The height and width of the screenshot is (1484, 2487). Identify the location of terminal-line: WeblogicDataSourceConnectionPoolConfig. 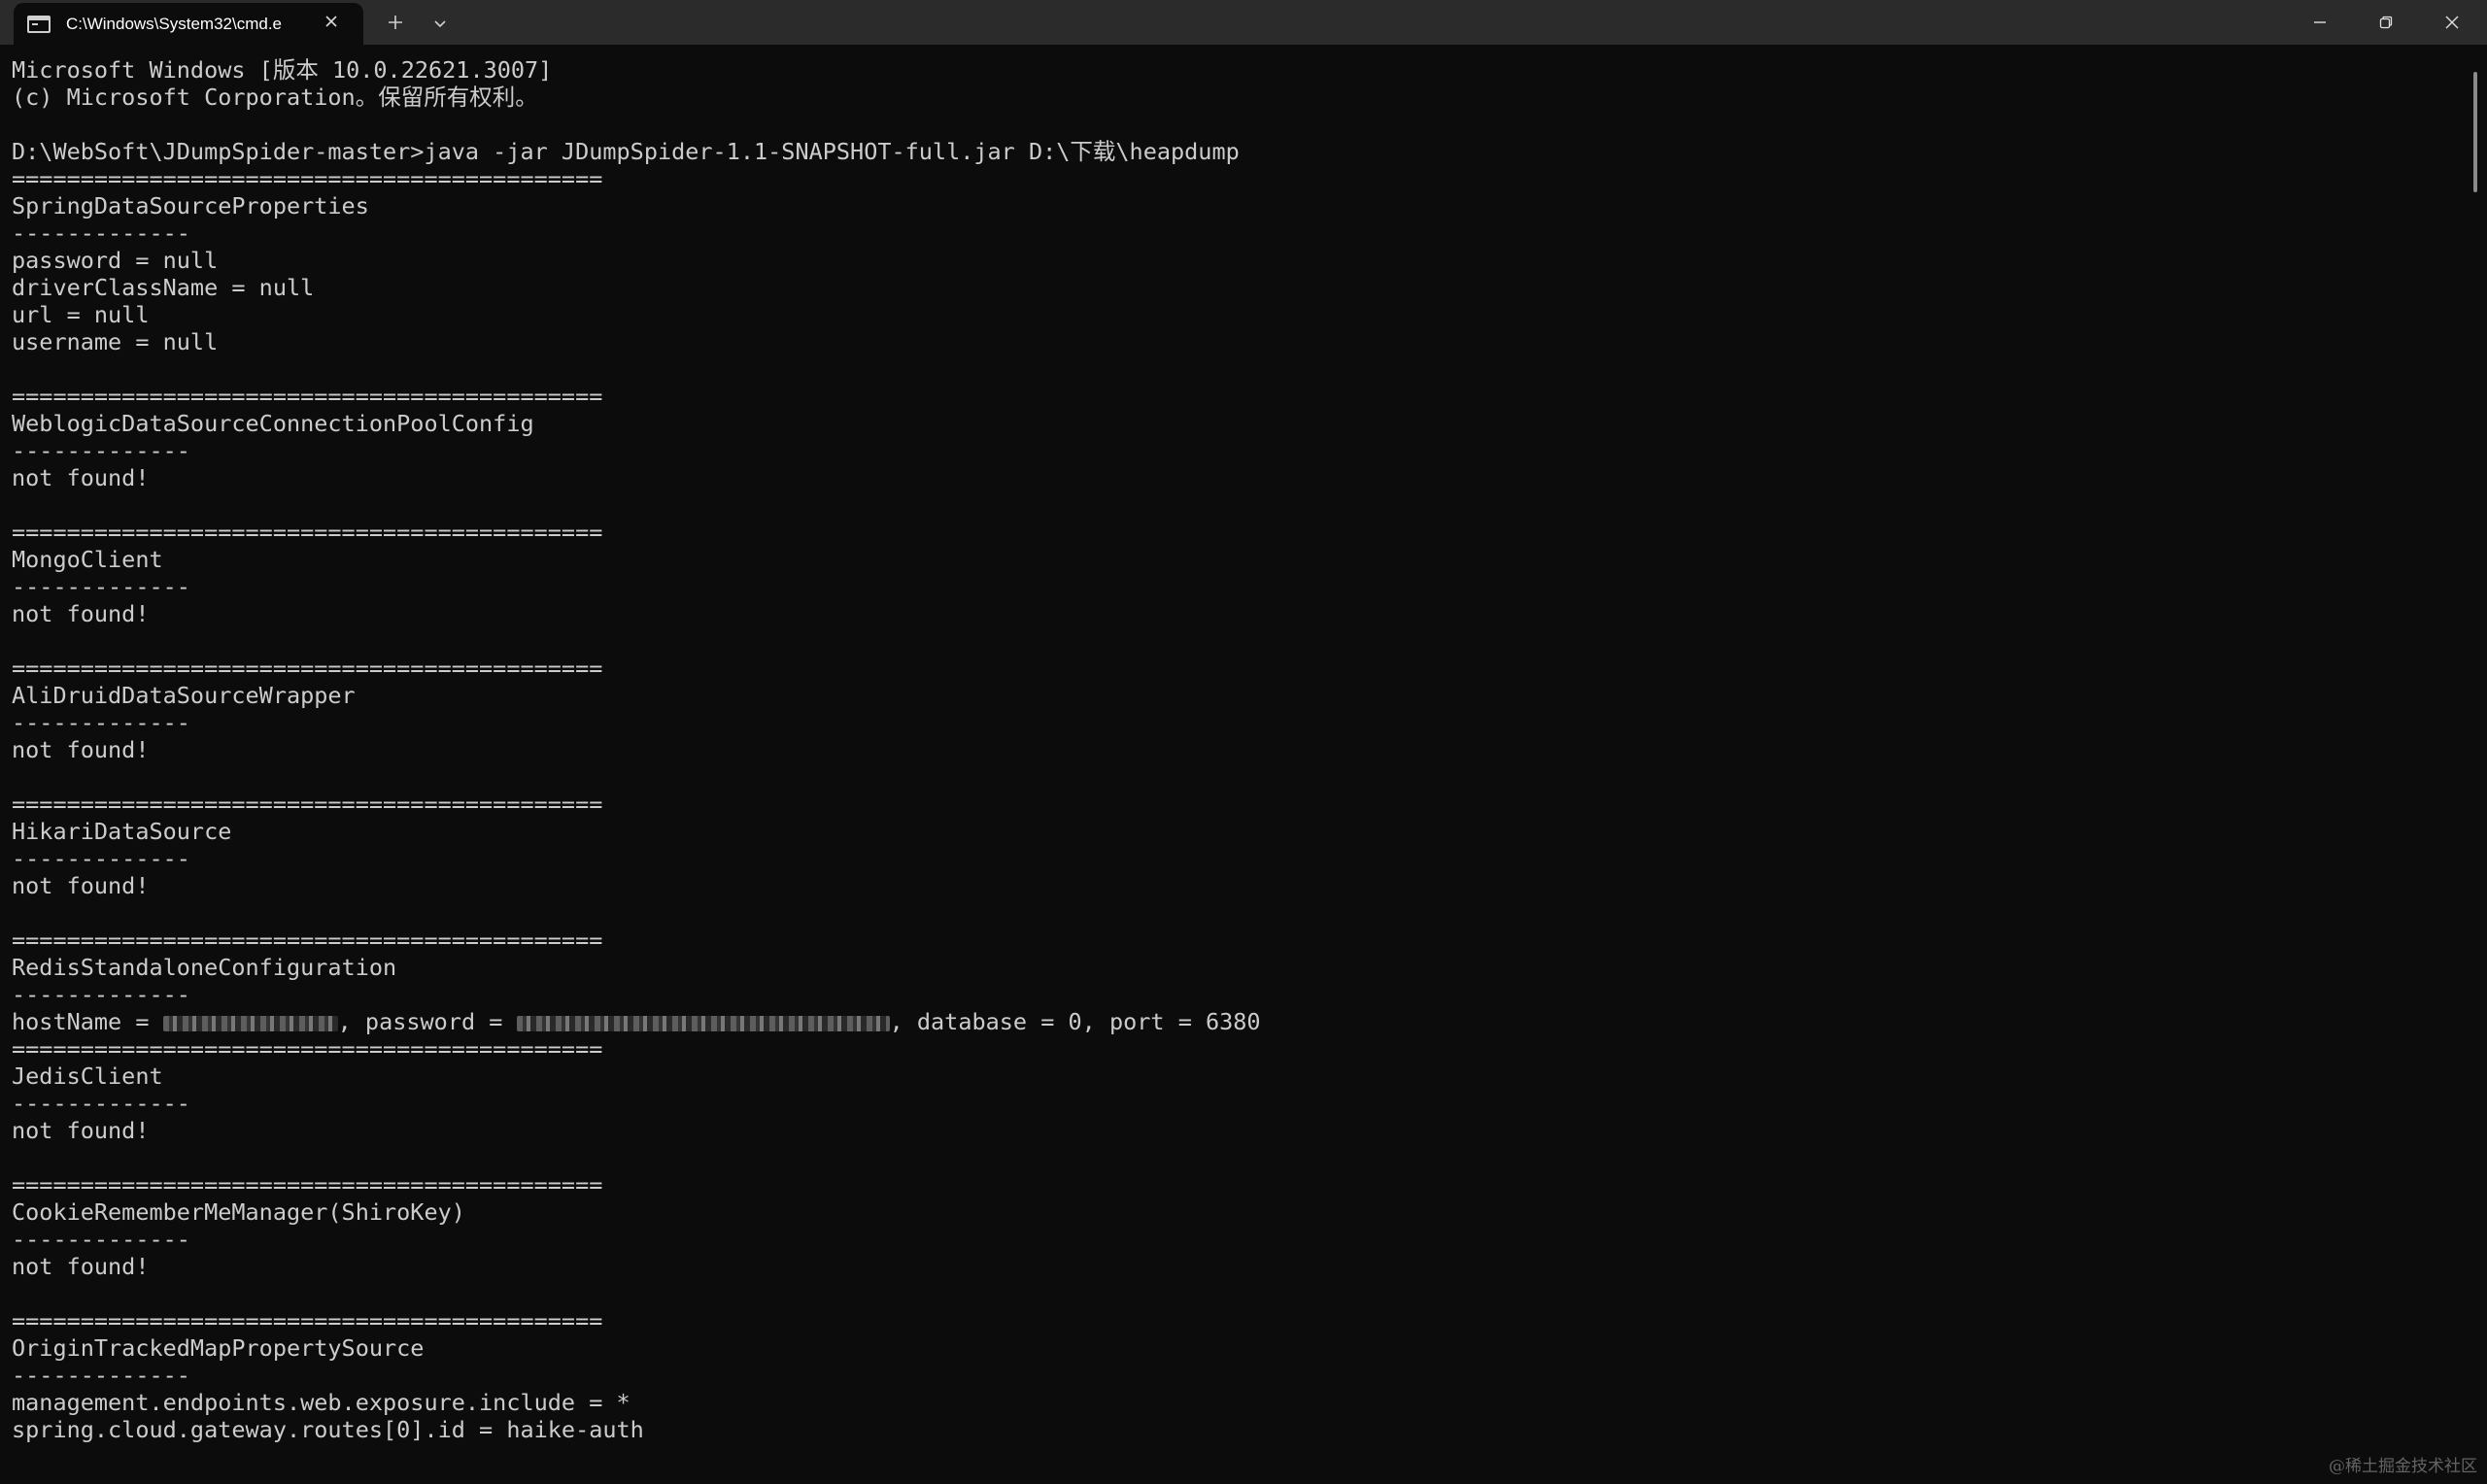
(273, 423).